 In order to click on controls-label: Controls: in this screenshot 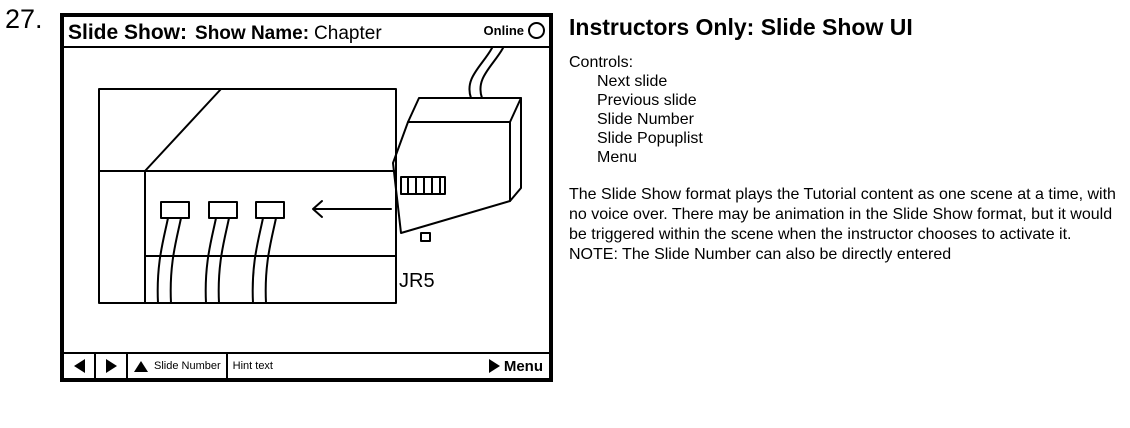, I will do `click(601, 63)`.